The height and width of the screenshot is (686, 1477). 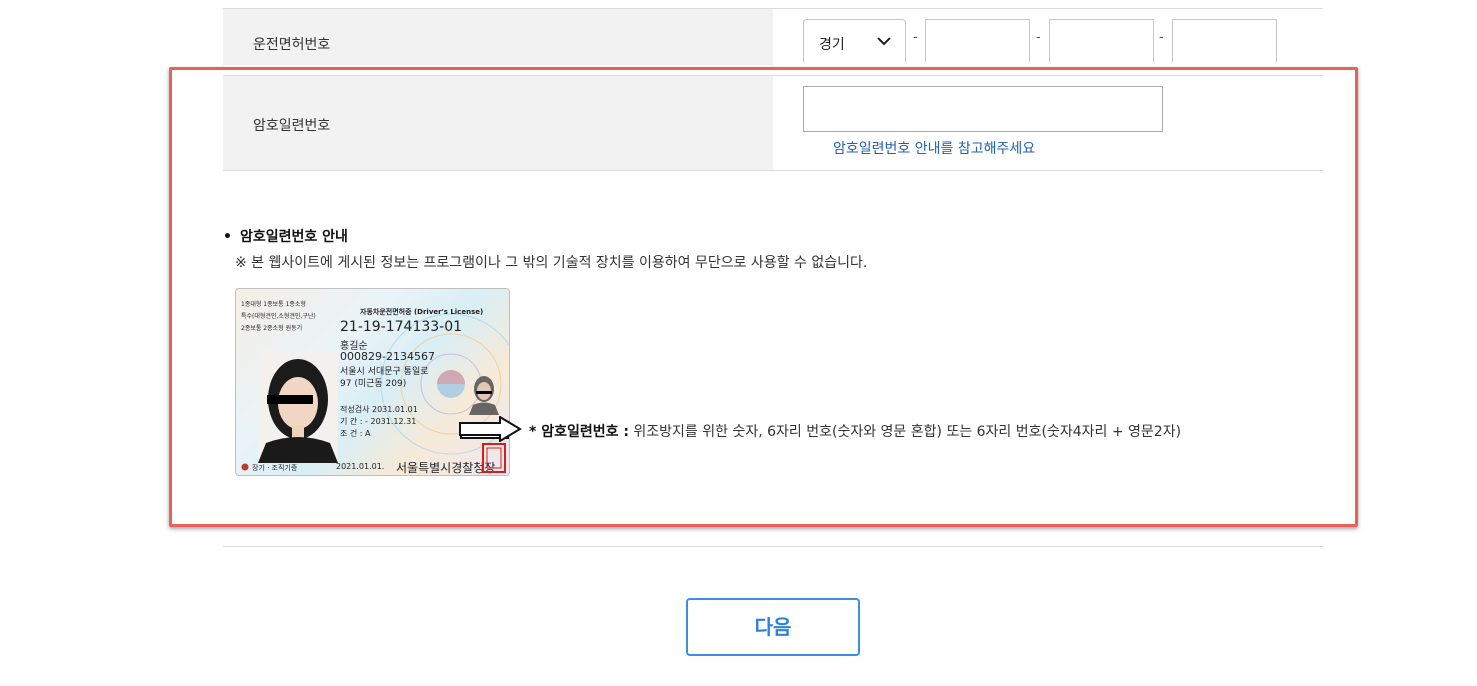 What do you see at coordinates (832, 45) in the screenshot?
I see `region-select-value: 경기` at bounding box center [832, 45].